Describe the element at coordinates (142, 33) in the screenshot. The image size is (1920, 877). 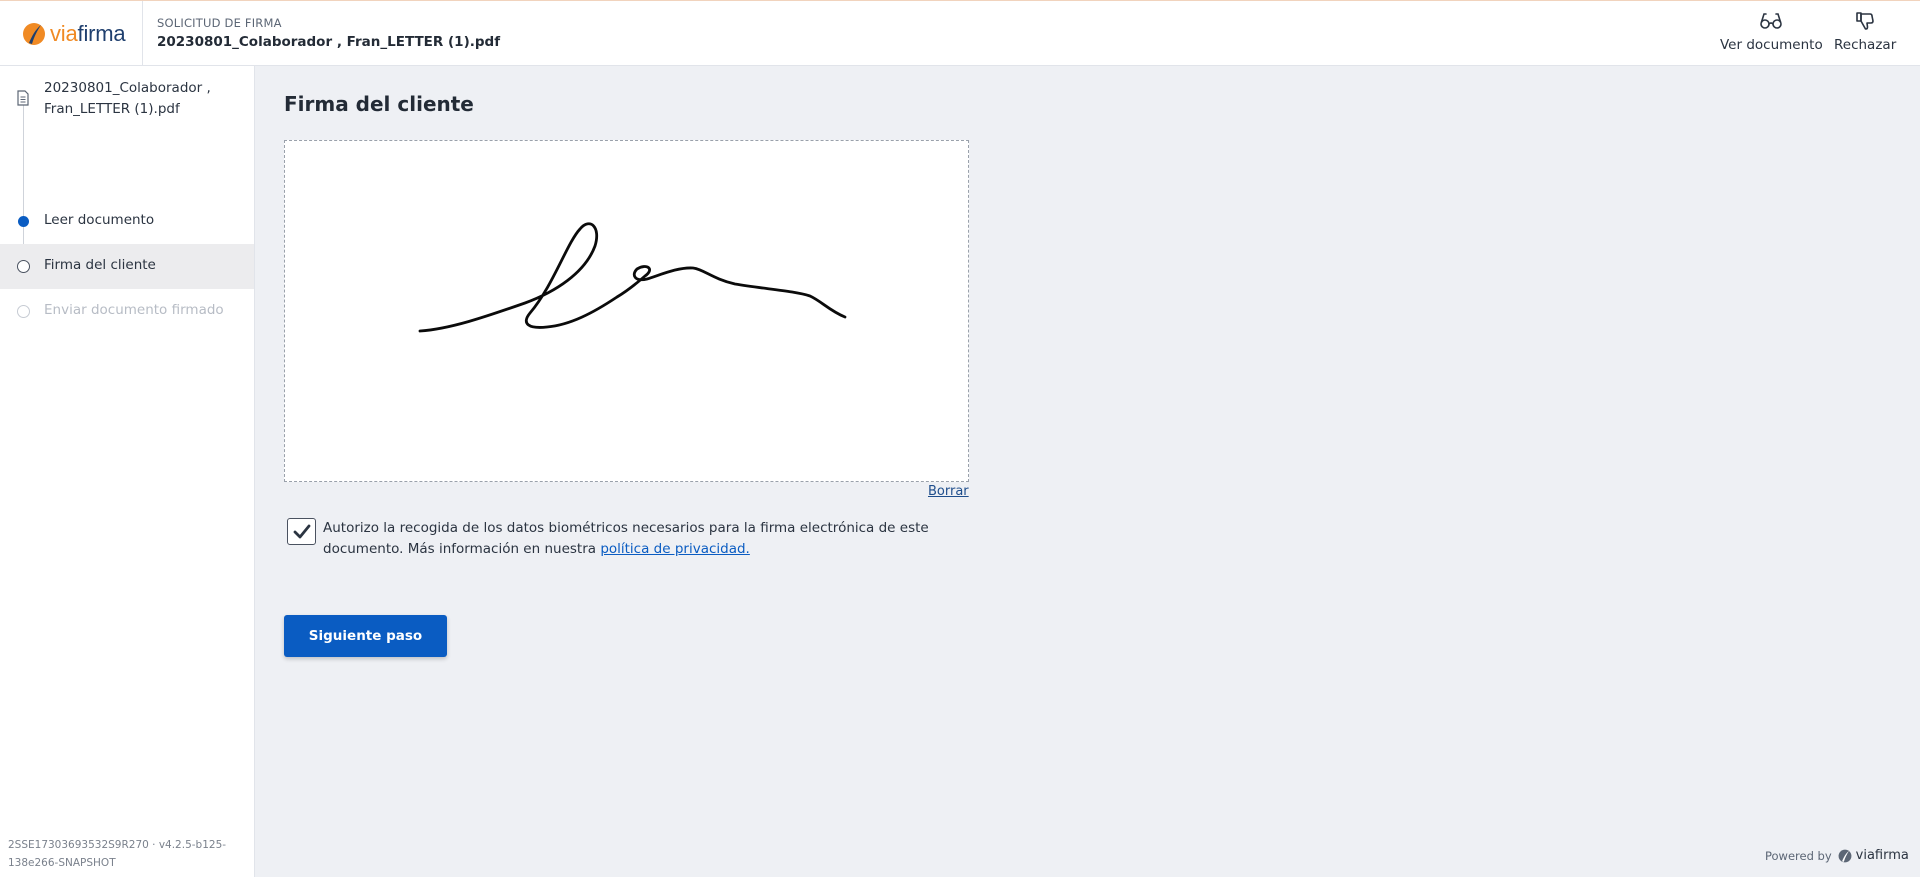
I see `header-divider` at that location.